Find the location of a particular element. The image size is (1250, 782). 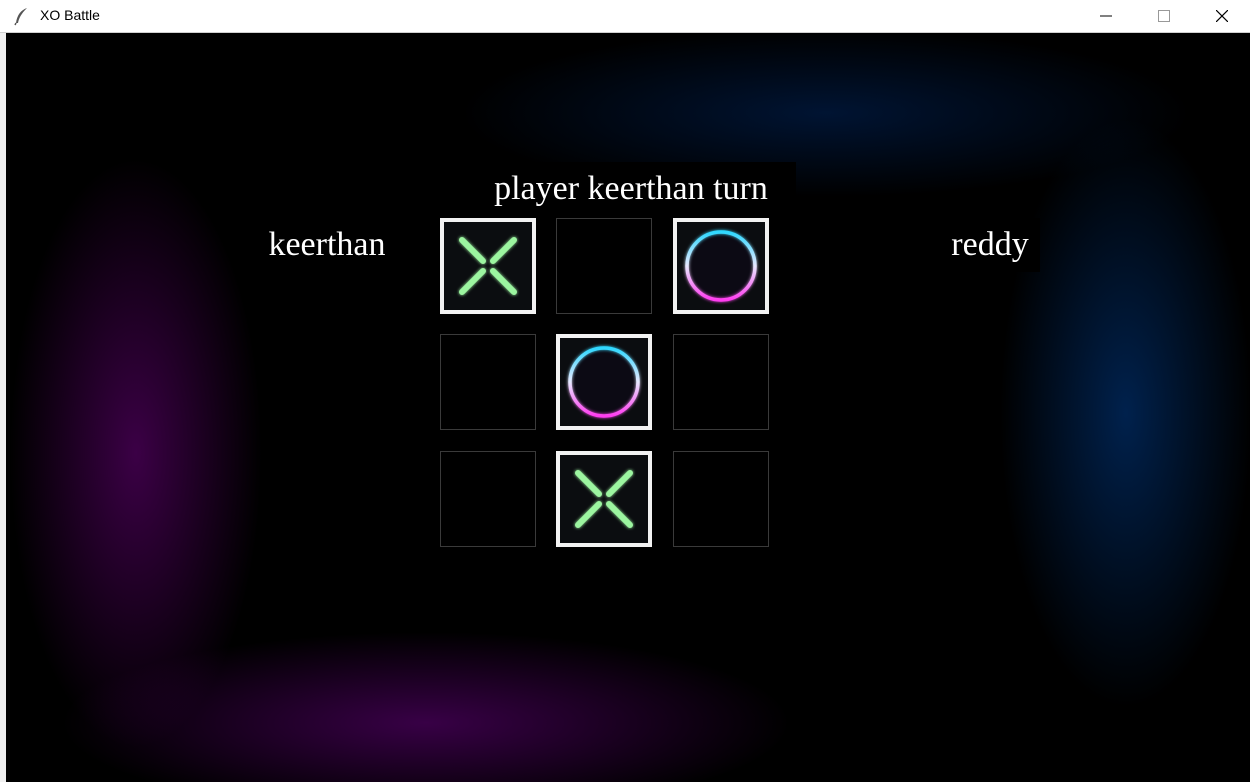

maximize-icon is located at coordinates (1164, 16).